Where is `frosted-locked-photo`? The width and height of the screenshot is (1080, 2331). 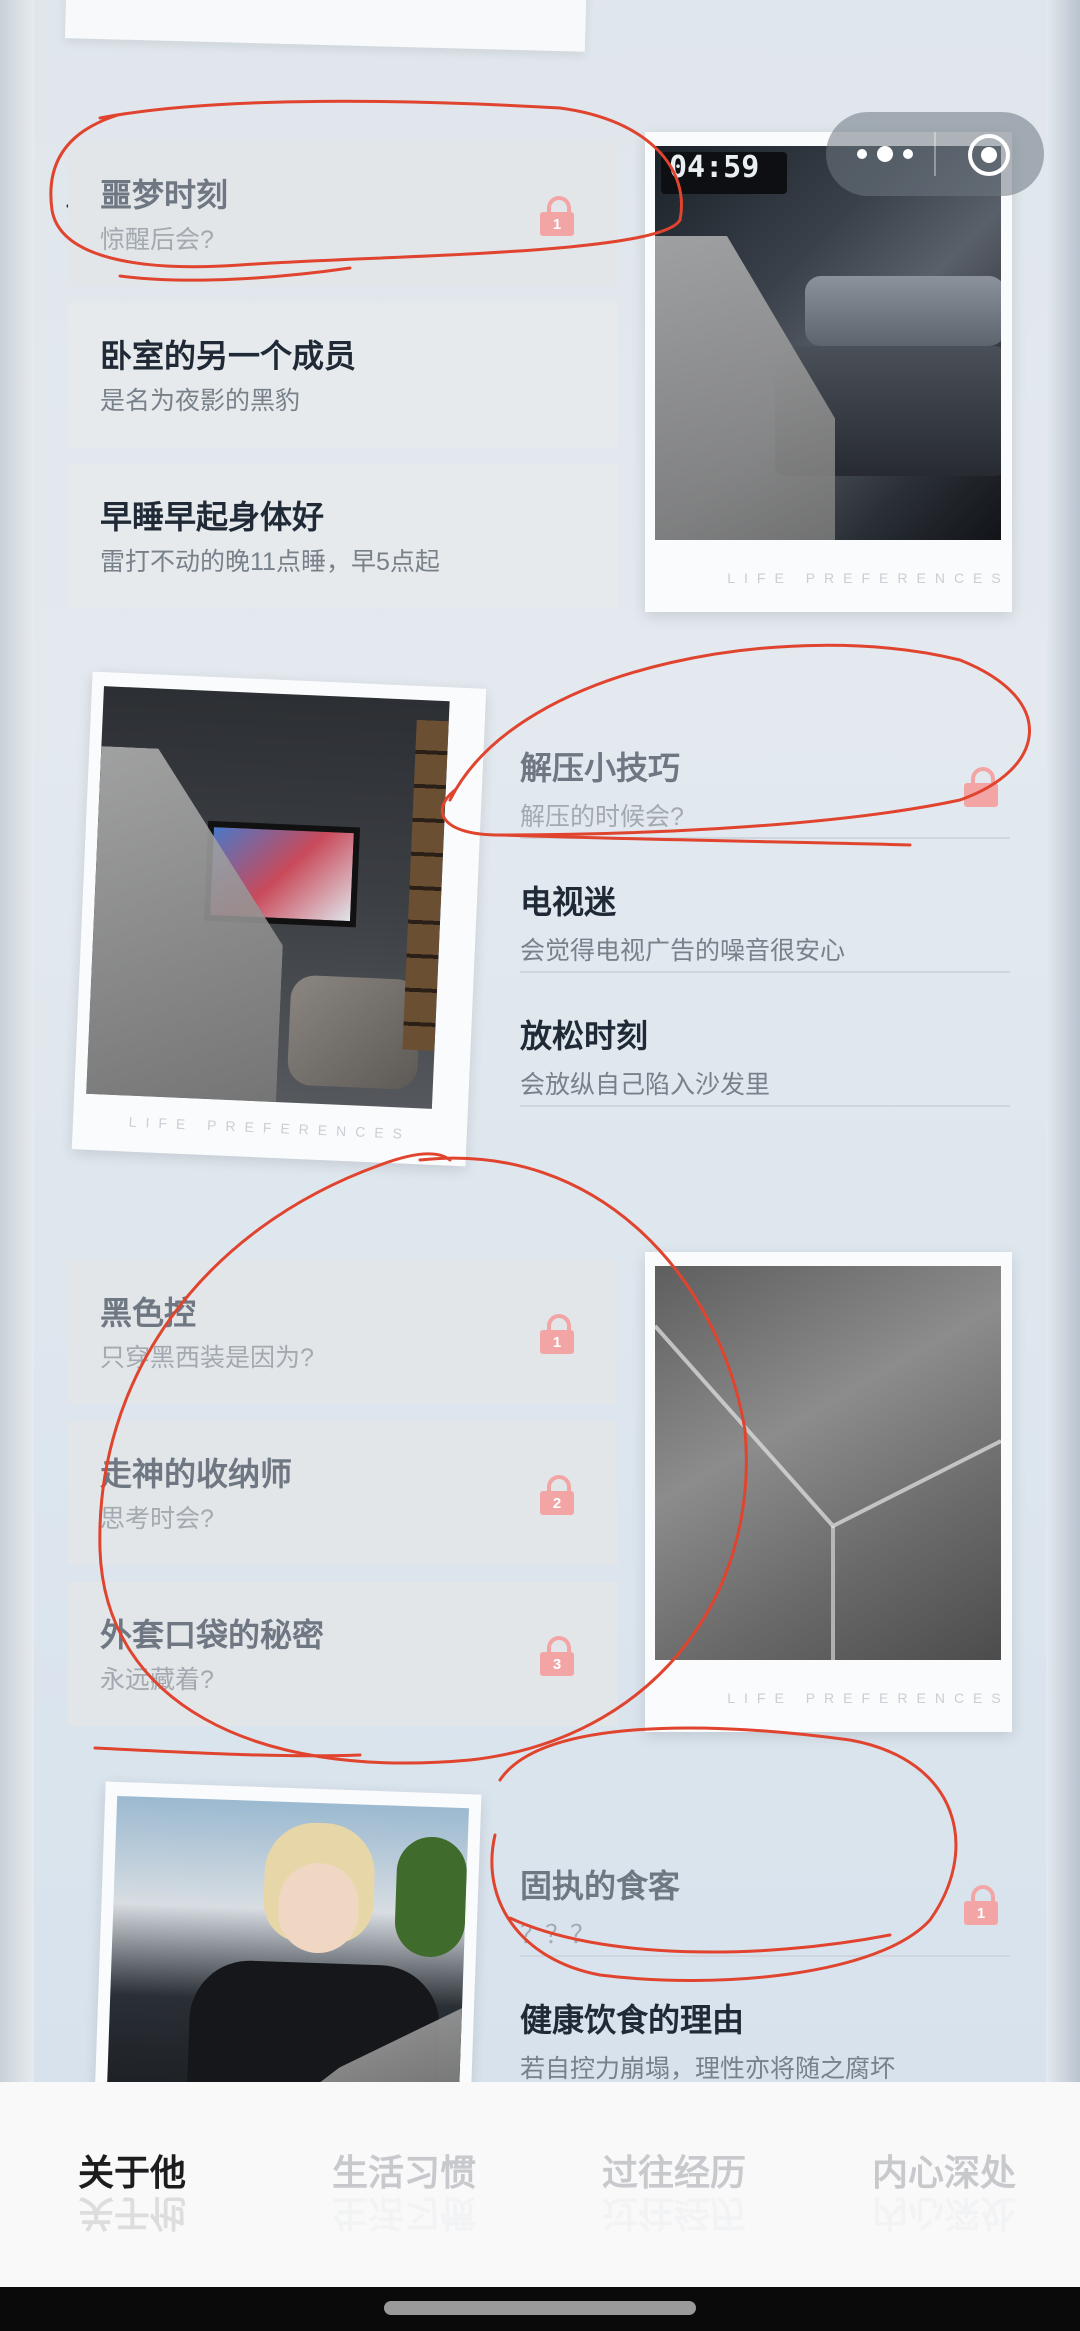
frosted-locked-photo is located at coordinates (828, 1463).